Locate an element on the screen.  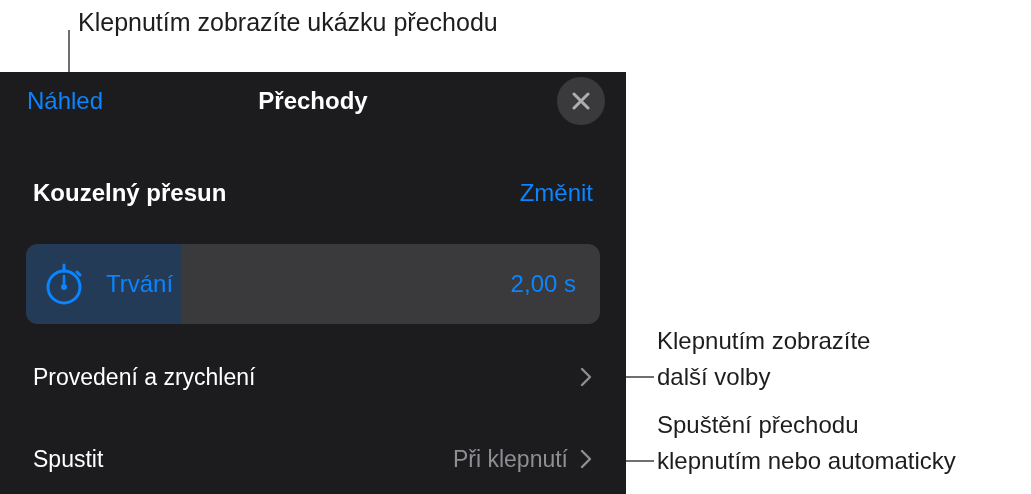
close-button is located at coordinates (581, 101).